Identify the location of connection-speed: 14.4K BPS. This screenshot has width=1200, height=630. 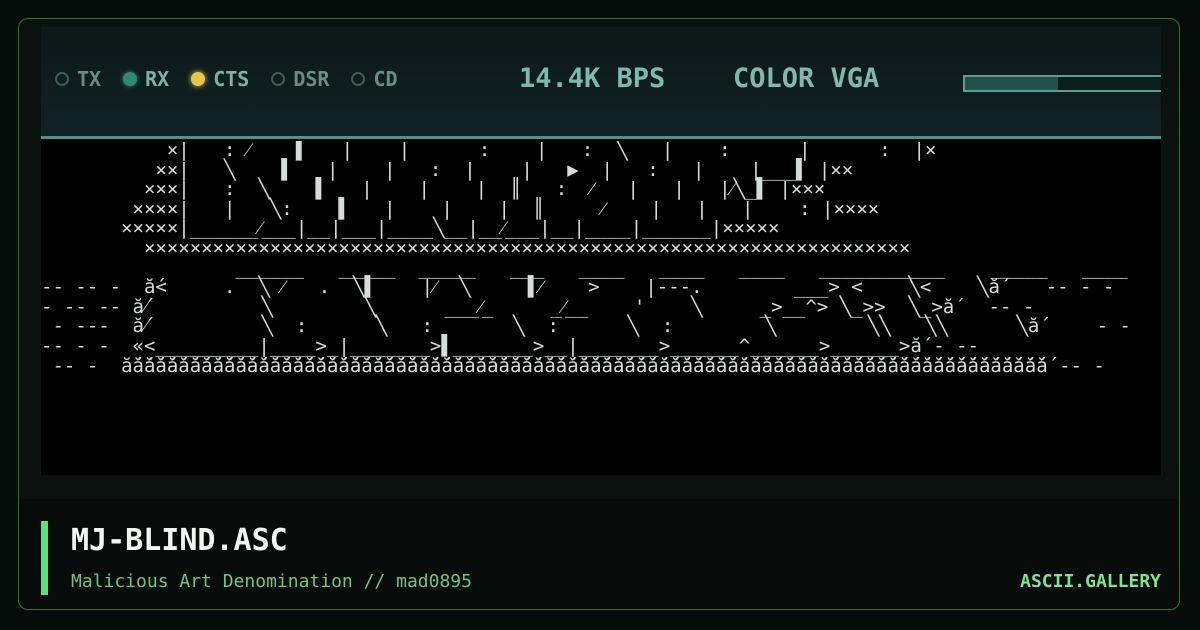
(592, 78).